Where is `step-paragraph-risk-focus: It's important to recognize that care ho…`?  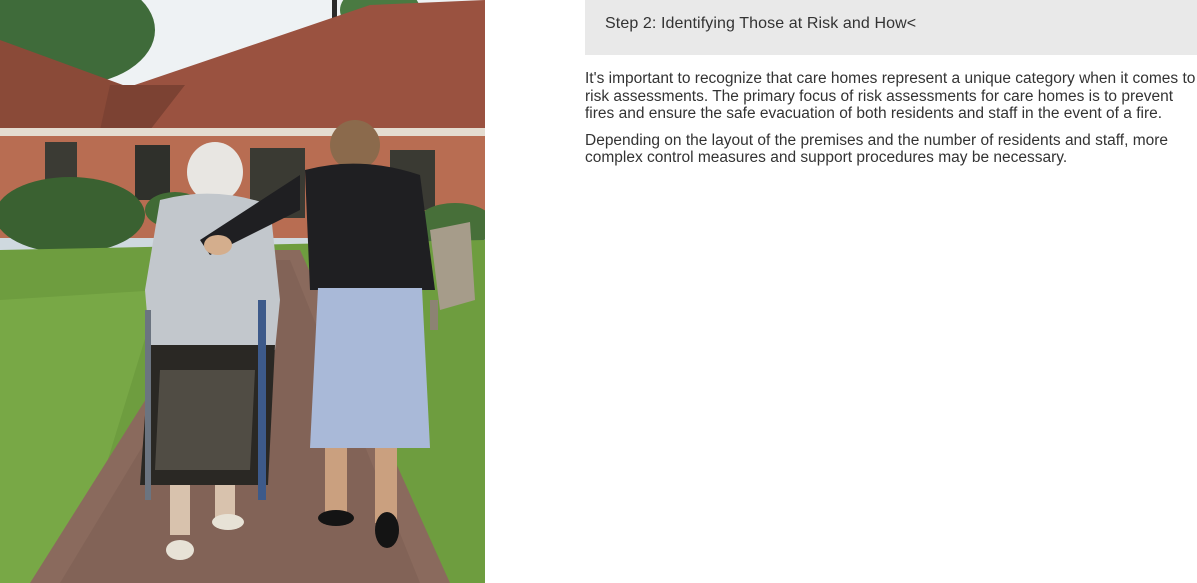 step-paragraph-risk-focus: It's important to recognize that care ho… is located at coordinates (890, 96).